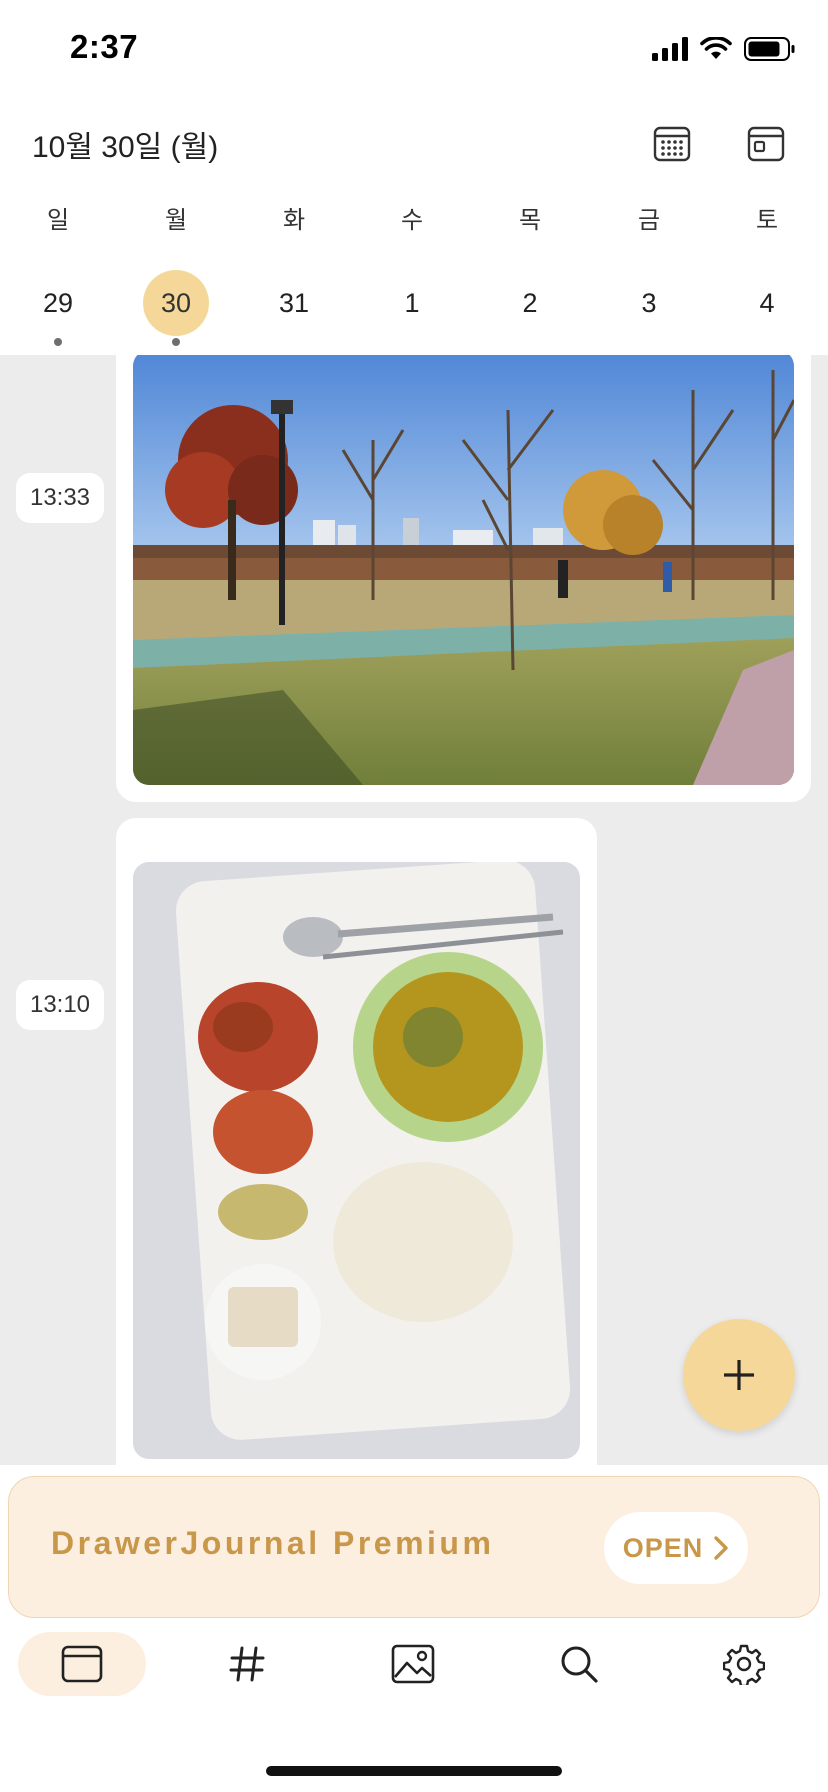  Describe the element at coordinates (649, 220) in the screenshot. I see `weekday-label: 금` at that location.